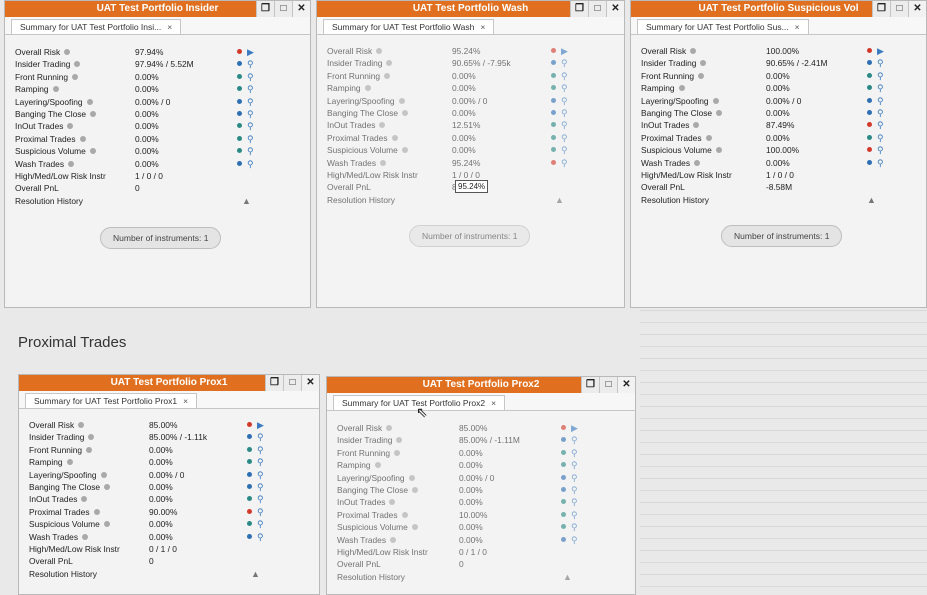  What do you see at coordinates (723, 26) in the screenshot?
I see `tab-summary: Summary for UAT Test Portfolio Sus... ×` at bounding box center [723, 26].